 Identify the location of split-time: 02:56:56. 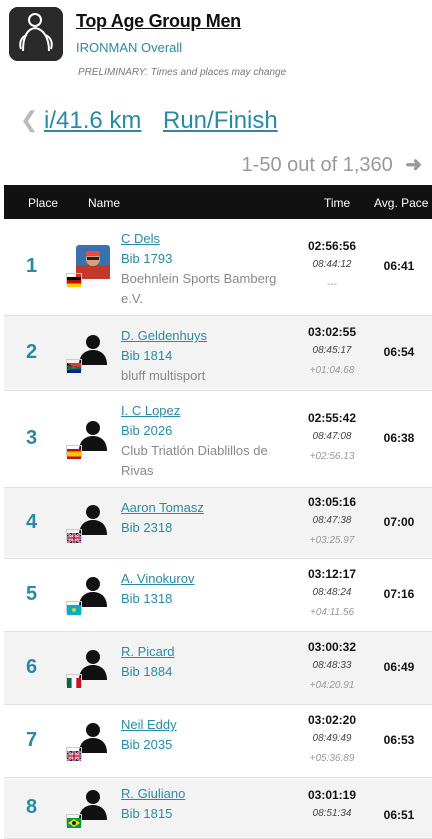
(332, 246).